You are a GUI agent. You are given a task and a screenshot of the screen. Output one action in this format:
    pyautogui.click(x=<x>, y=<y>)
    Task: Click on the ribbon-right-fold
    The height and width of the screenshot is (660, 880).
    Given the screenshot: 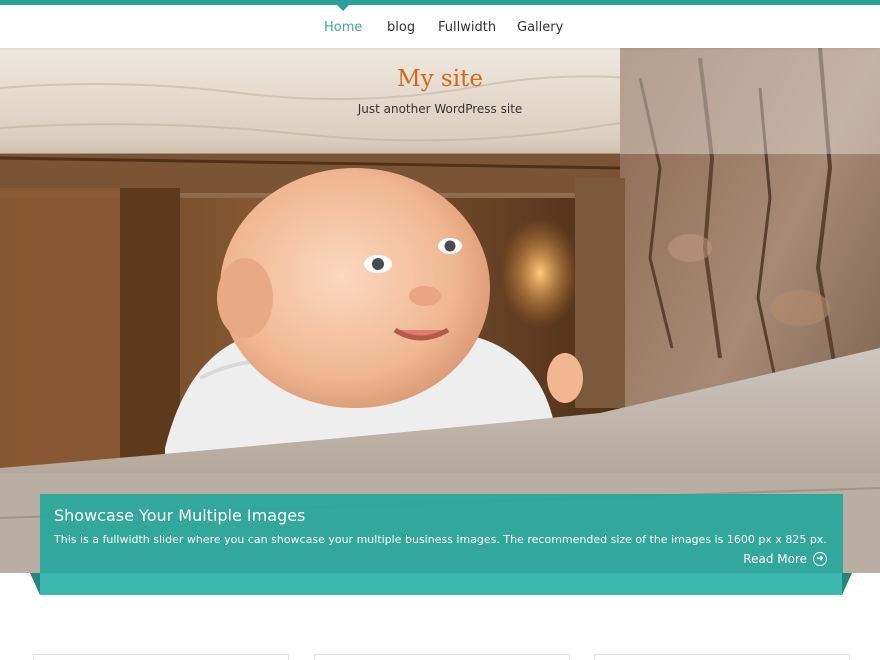 What is the action you would take?
    pyautogui.click(x=847, y=584)
    